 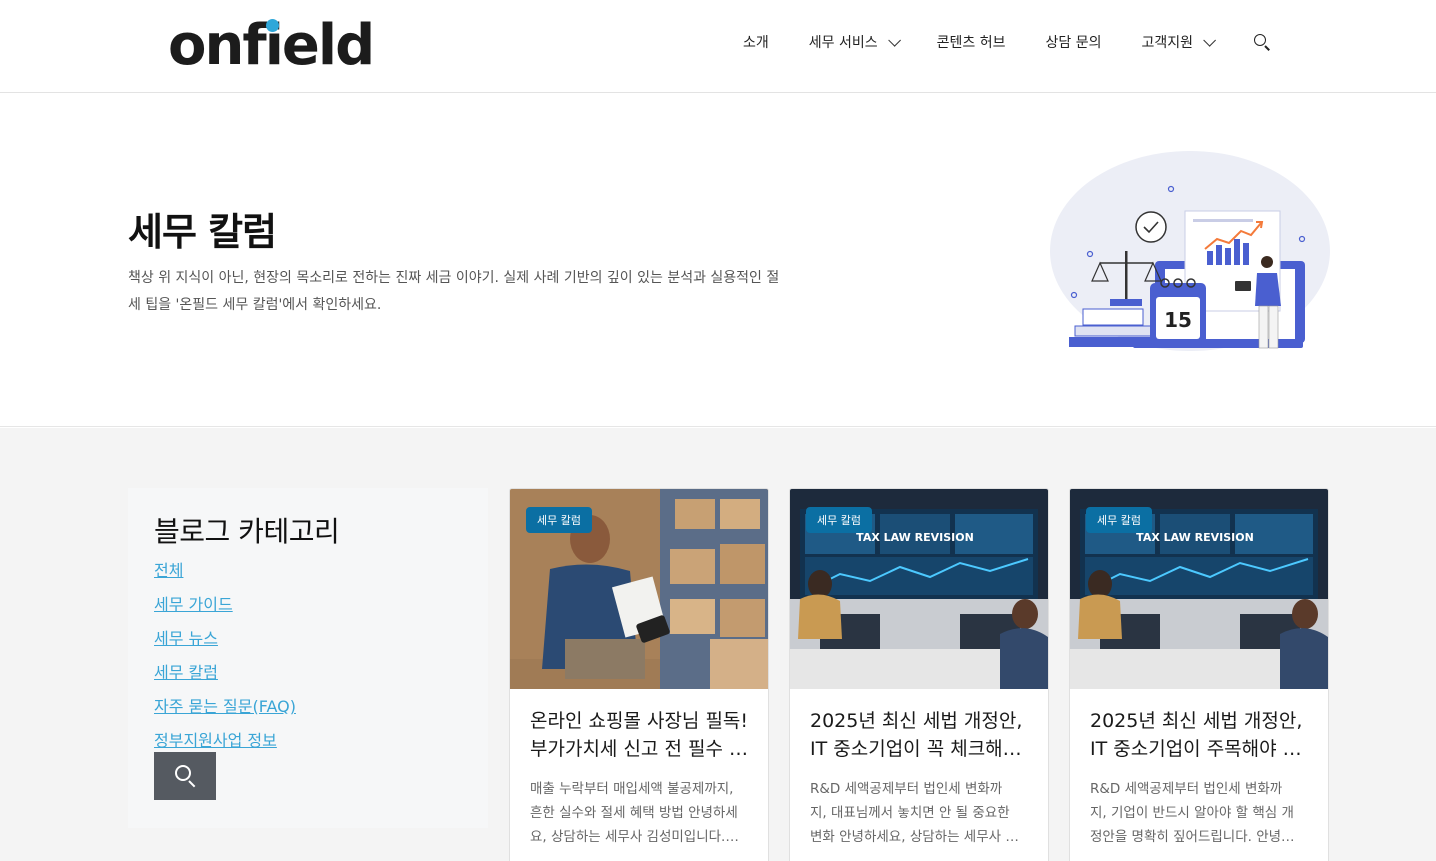 What do you see at coordinates (272, 25) in the screenshot?
I see `logo-dot-icon` at bounding box center [272, 25].